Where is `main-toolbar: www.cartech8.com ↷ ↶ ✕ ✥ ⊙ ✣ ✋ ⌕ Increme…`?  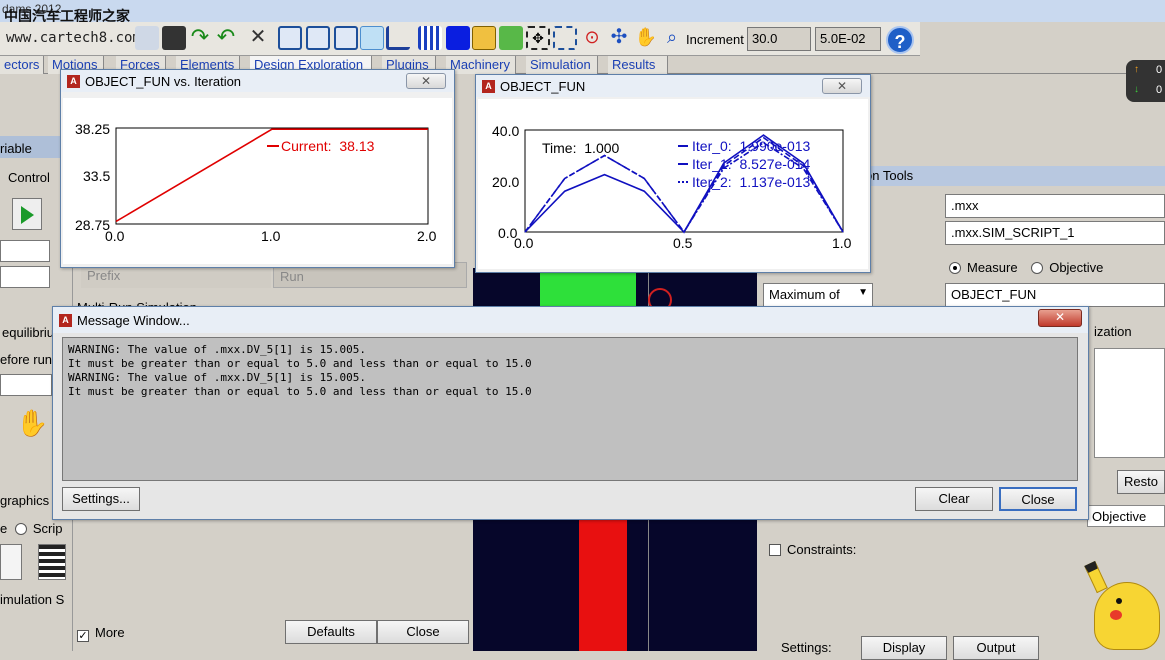 main-toolbar: www.cartech8.com ↷ ↶ ✕ ✥ ⊙ ✣ ✋ ⌕ Increme… is located at coordinates (460, 39).